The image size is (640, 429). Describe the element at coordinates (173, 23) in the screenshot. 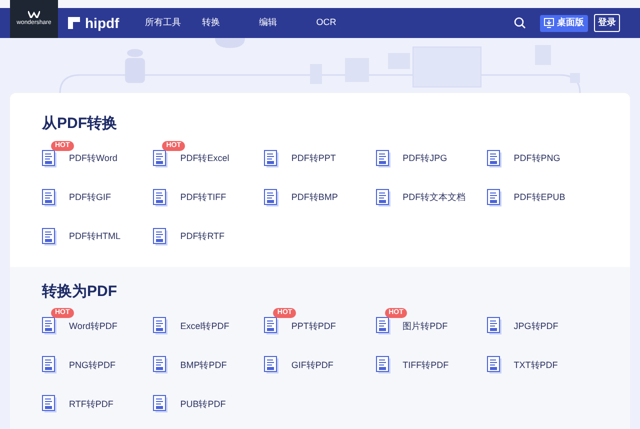

I see `nav-link: 所有工具` at that location.